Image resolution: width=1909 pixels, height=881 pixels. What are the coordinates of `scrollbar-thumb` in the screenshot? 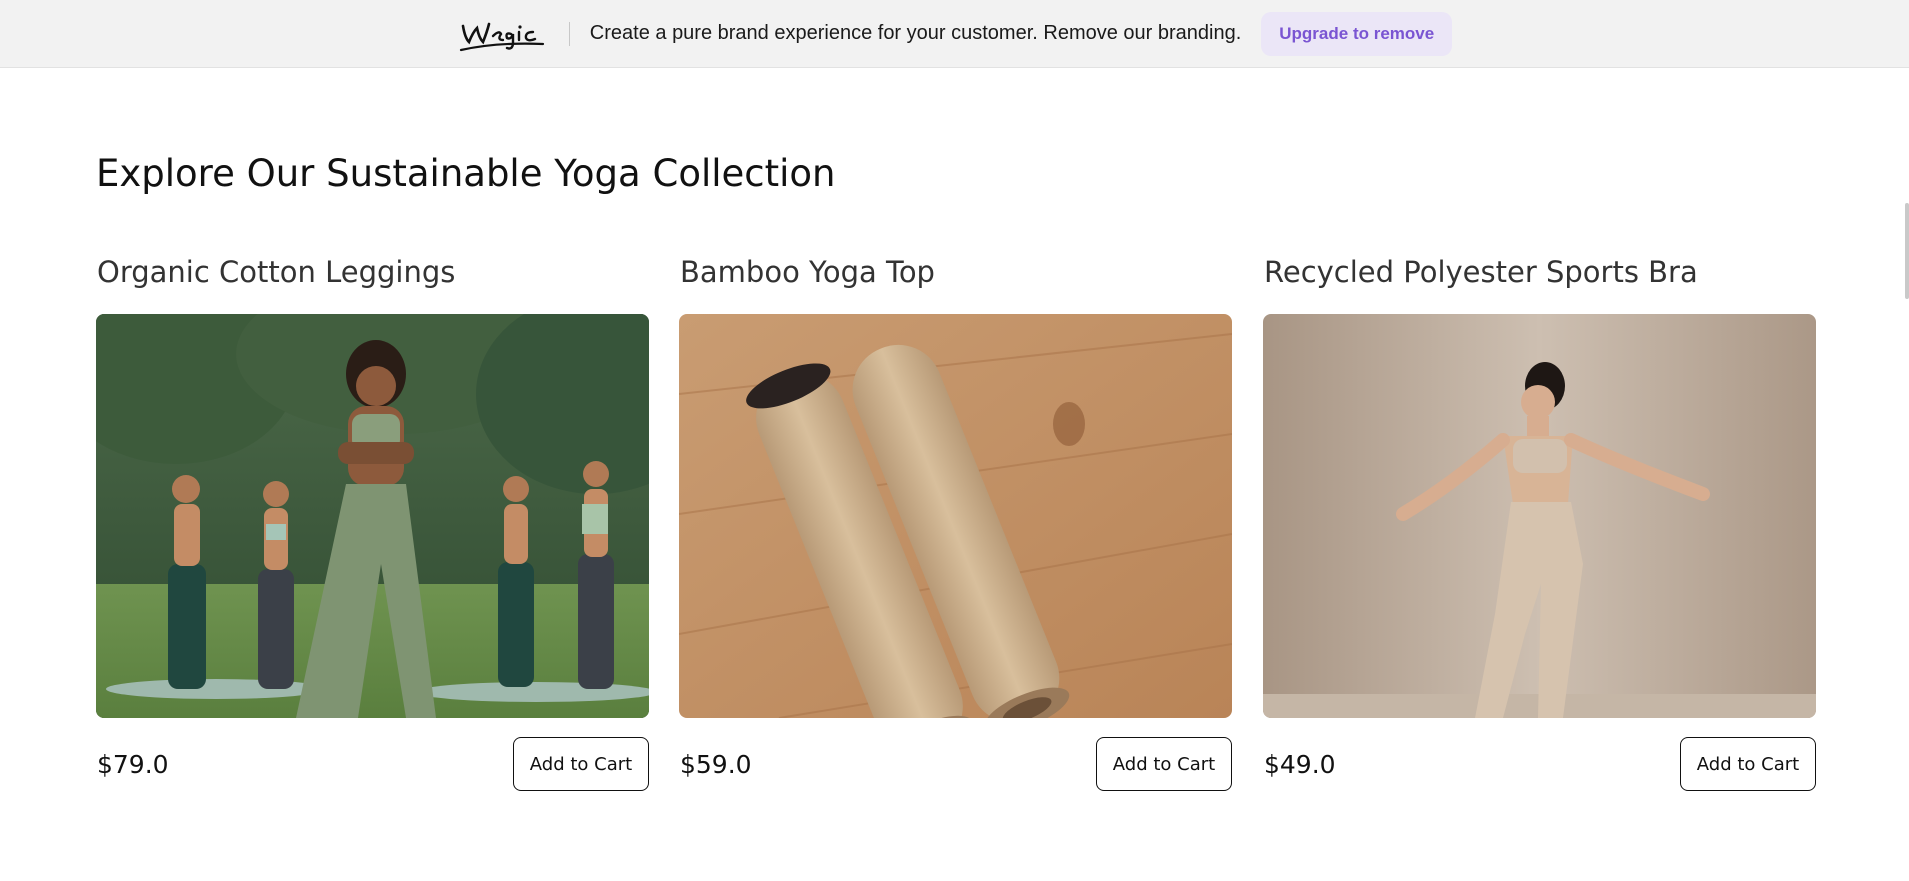 It's located at (1907, 251).